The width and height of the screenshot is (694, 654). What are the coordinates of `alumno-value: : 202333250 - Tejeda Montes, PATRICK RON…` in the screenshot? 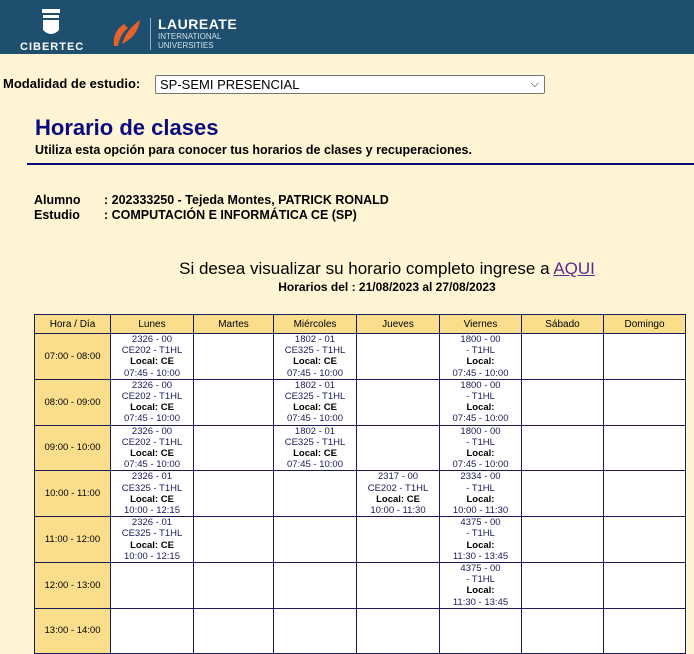 It's located at (246, 200).